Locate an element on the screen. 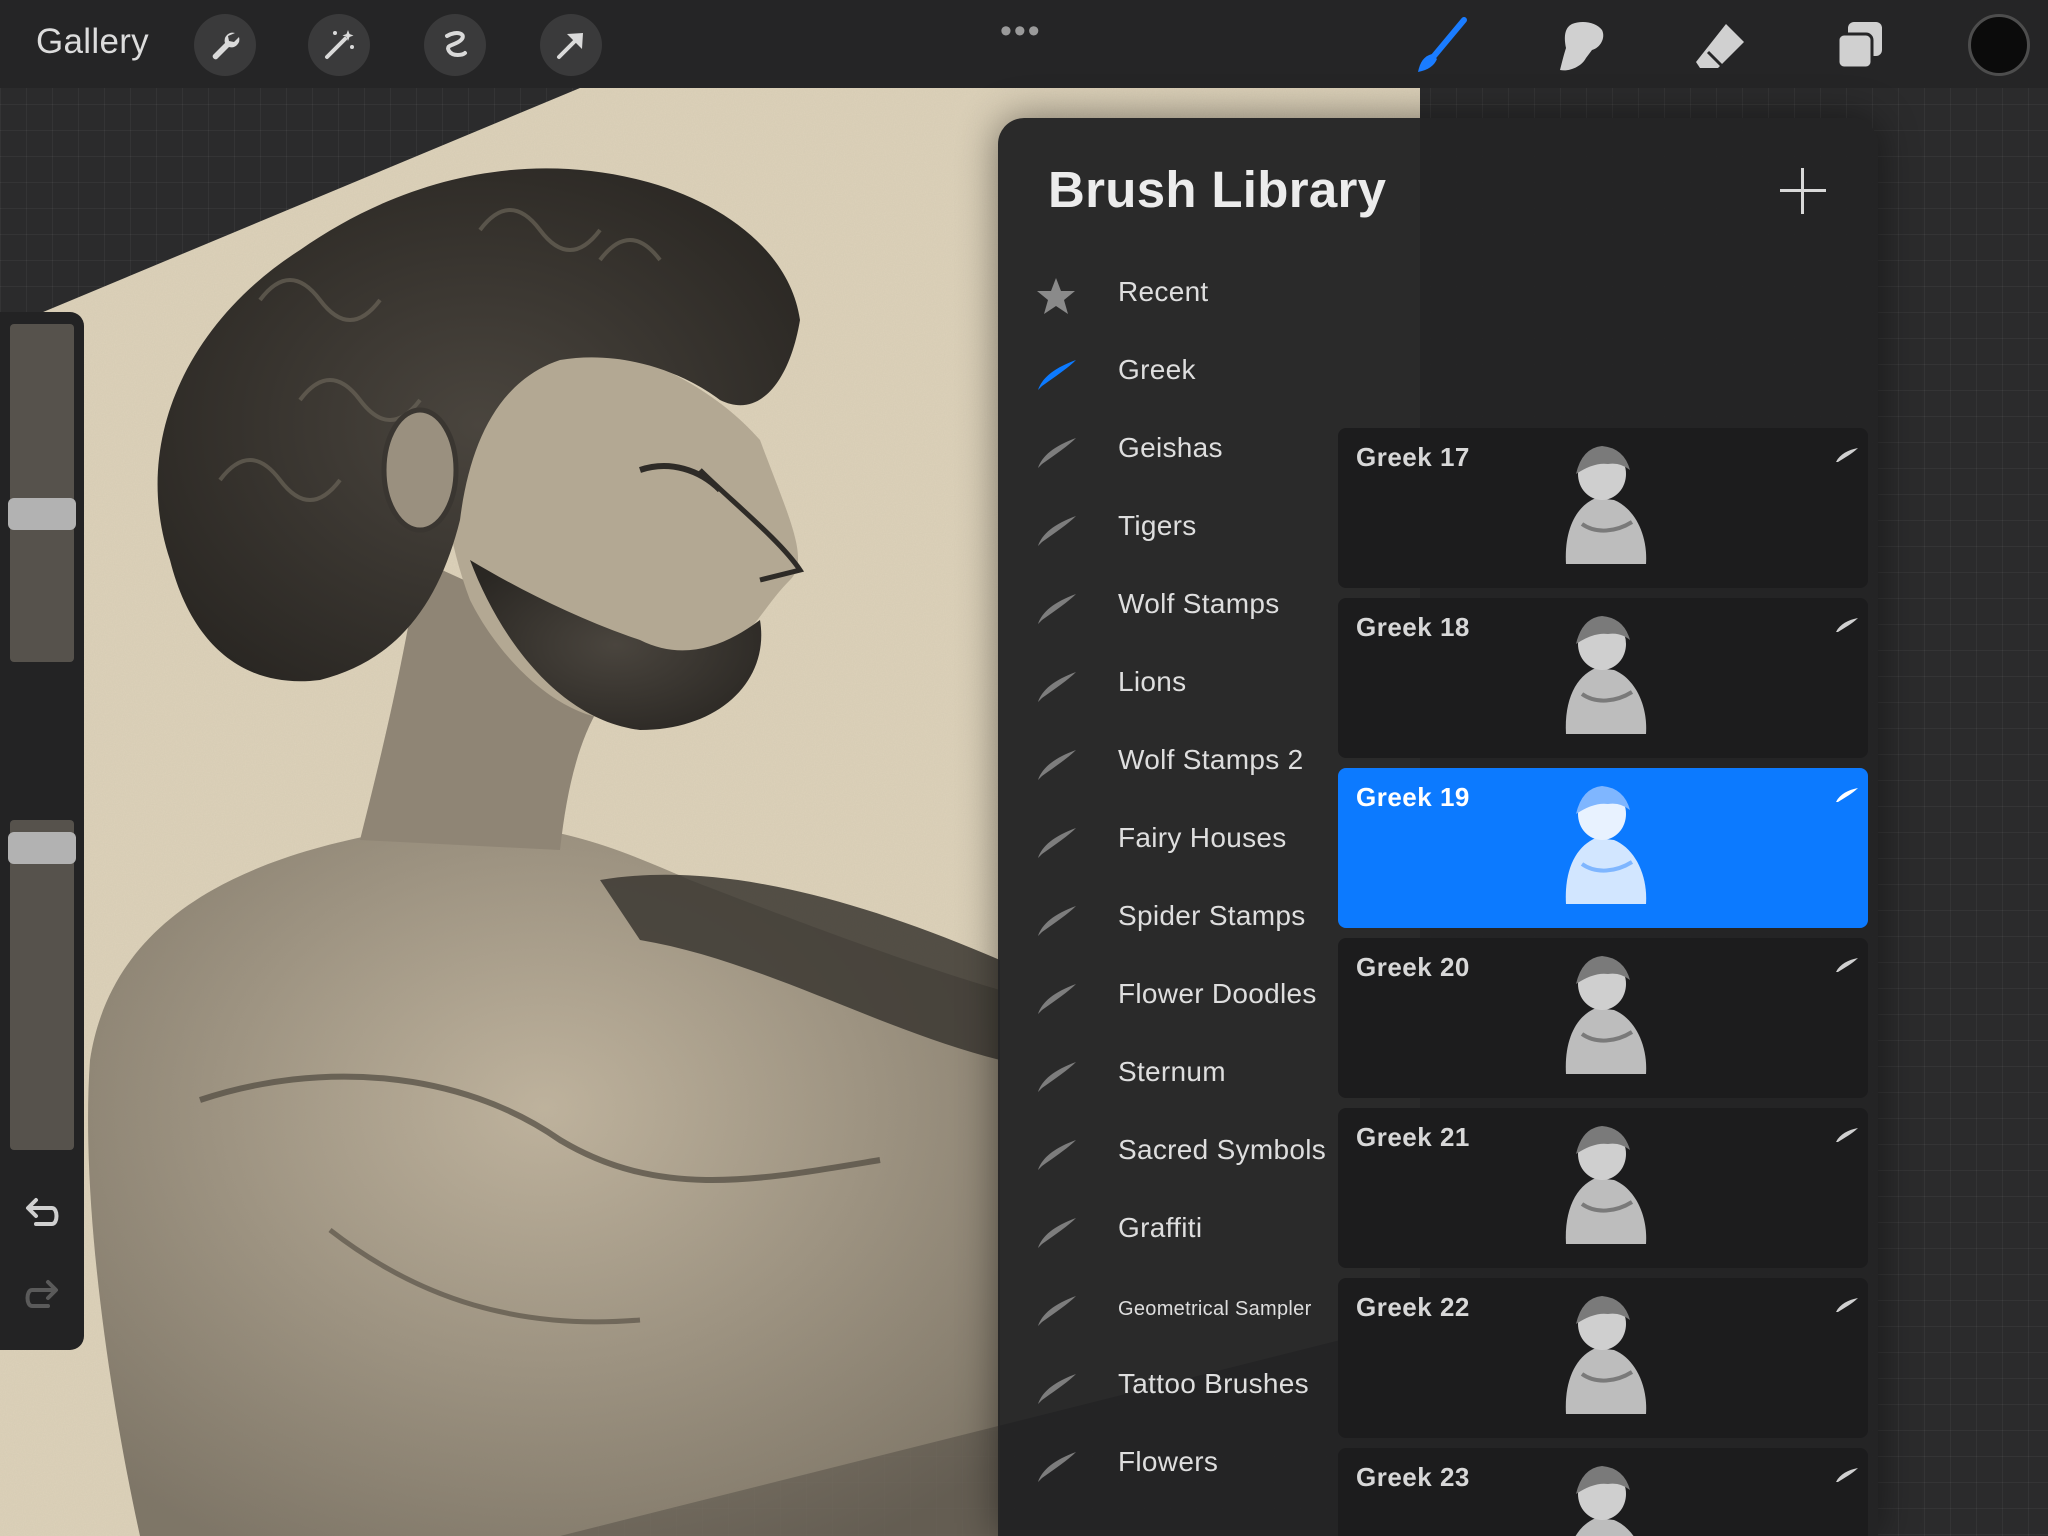 Image resolution: width=2048 pixels, height=1536 pixels. brush-set-item: Tattoo Brushes is located at coordinates (1168, 1388).